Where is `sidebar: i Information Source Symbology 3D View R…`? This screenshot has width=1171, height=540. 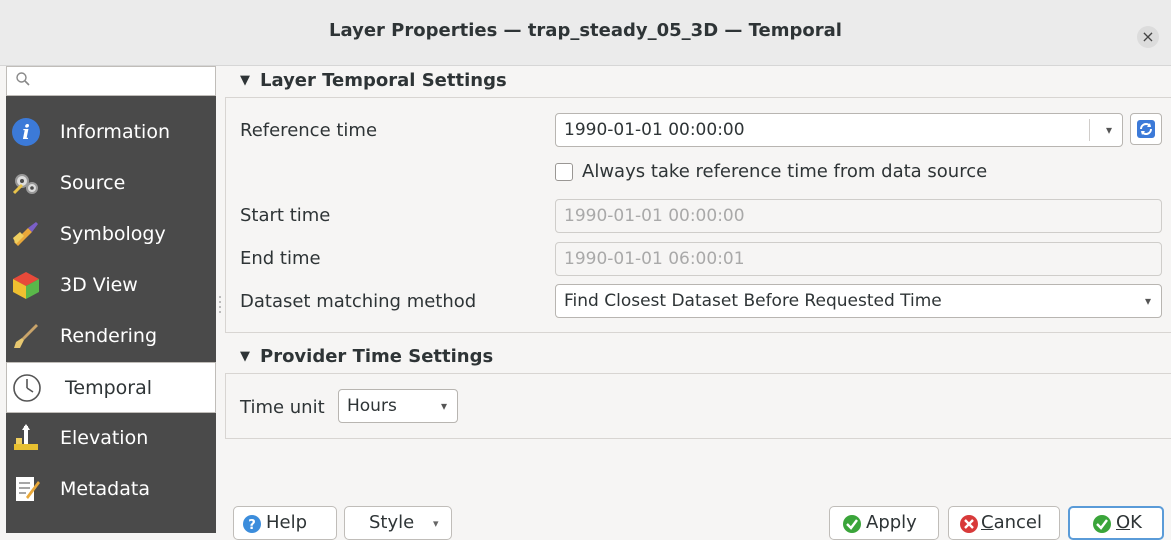
sidebar: i Information Source Symbology 3D View R… is located at coordinates (111, 314).